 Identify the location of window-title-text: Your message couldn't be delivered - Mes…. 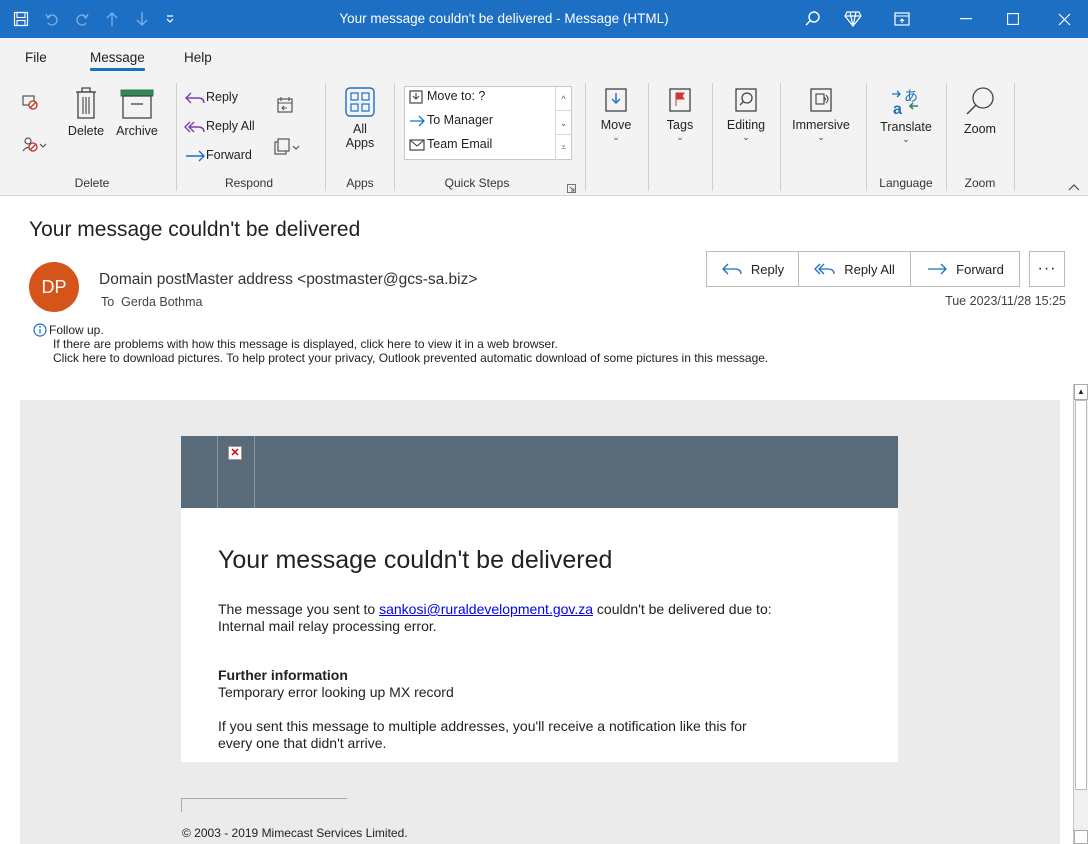
(504, 18).